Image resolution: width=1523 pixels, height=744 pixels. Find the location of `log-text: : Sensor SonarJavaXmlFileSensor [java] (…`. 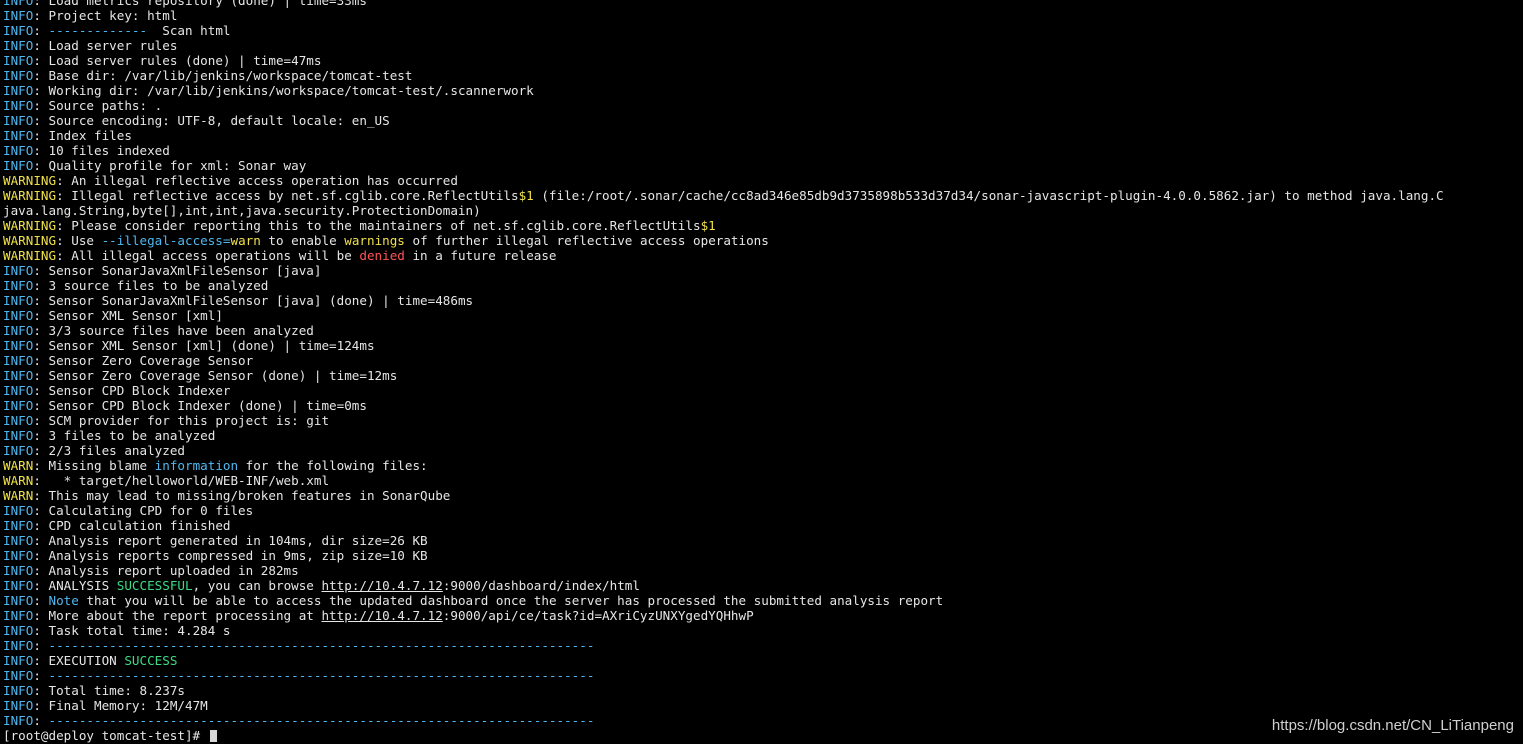

log-text: : Sensor SonarJavaXmlFileSensor [java] (… is located at coordinates (253, 300).